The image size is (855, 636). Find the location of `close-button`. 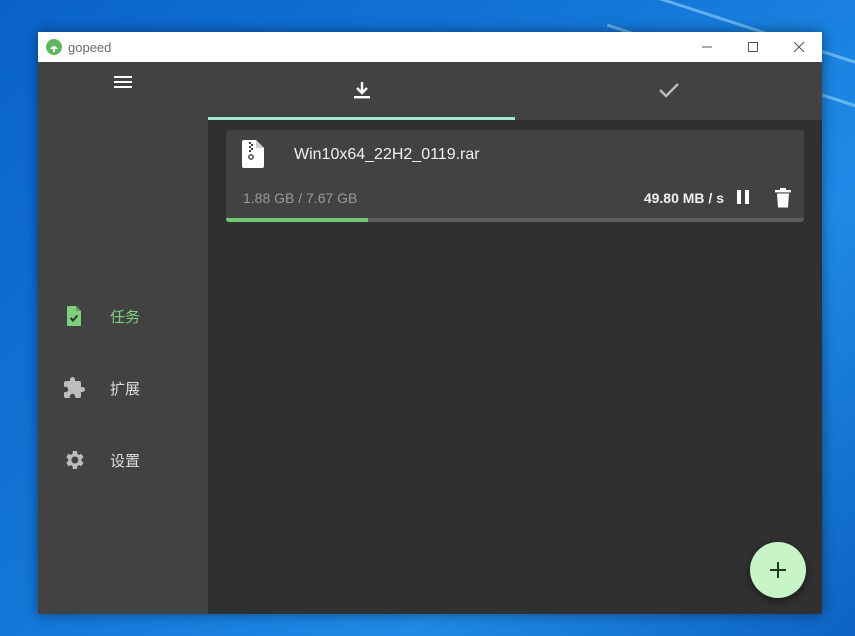

close-button is located at coordinates (799, 47).